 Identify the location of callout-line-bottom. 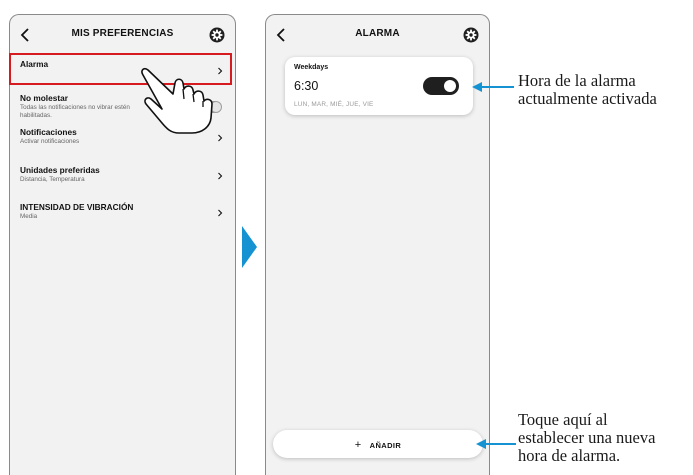
(500, 444).